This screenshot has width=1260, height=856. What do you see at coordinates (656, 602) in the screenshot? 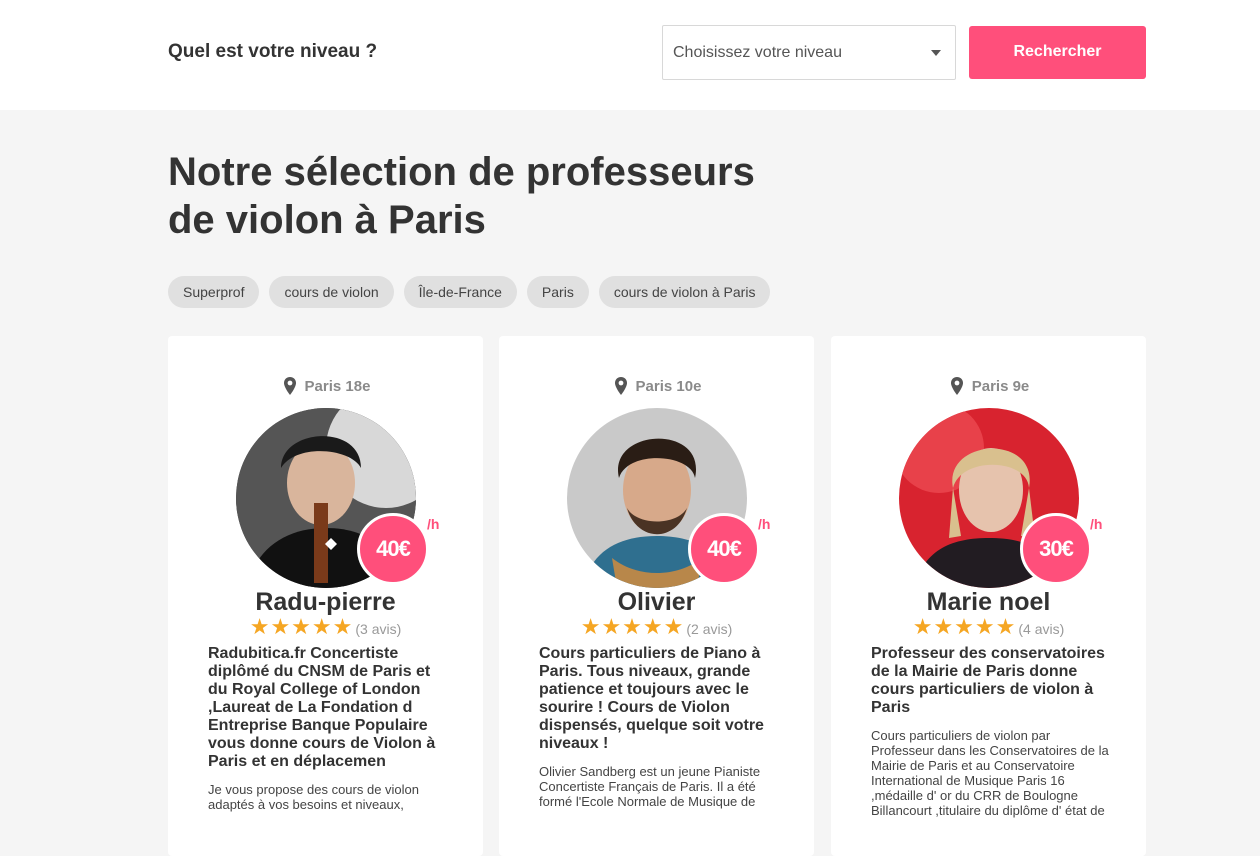
I see `teacher-name: Olivier` at bounding box center [656, 602].